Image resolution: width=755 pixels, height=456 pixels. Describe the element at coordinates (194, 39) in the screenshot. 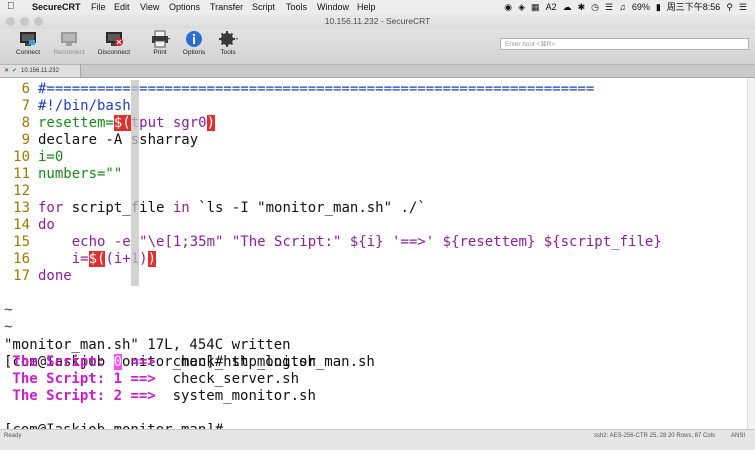

I see `info-icon` at that location.